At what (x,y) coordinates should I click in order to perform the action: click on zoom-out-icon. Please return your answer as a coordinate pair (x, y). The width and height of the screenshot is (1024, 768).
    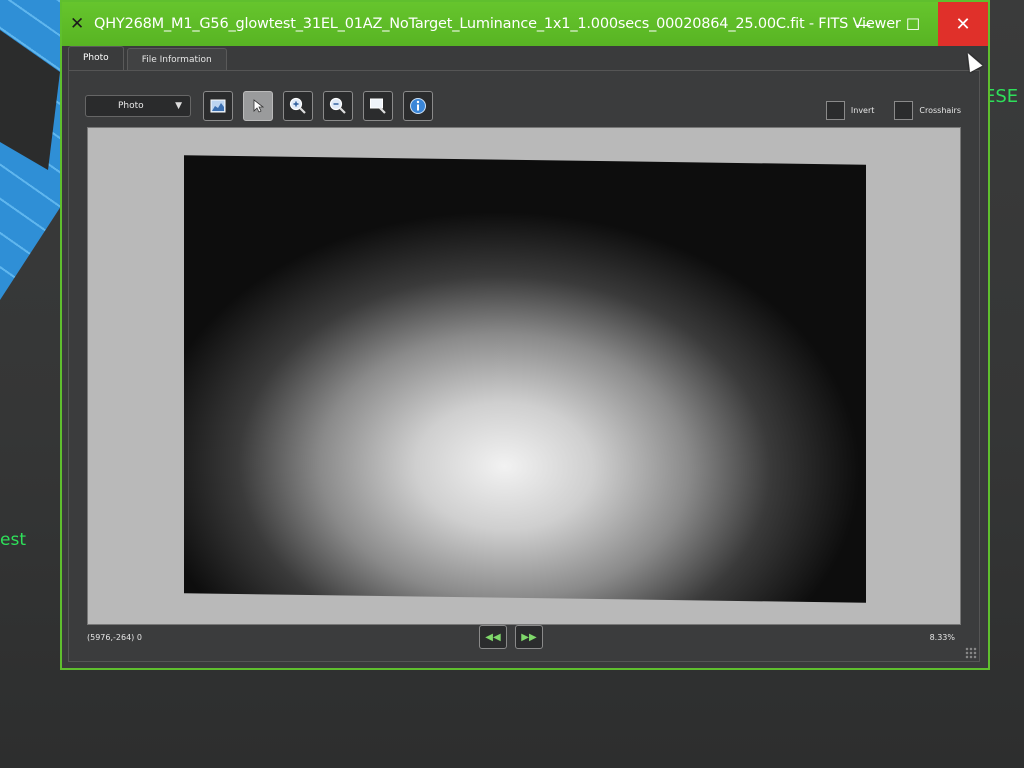
    Looking at the image, I should click on (337, 105).